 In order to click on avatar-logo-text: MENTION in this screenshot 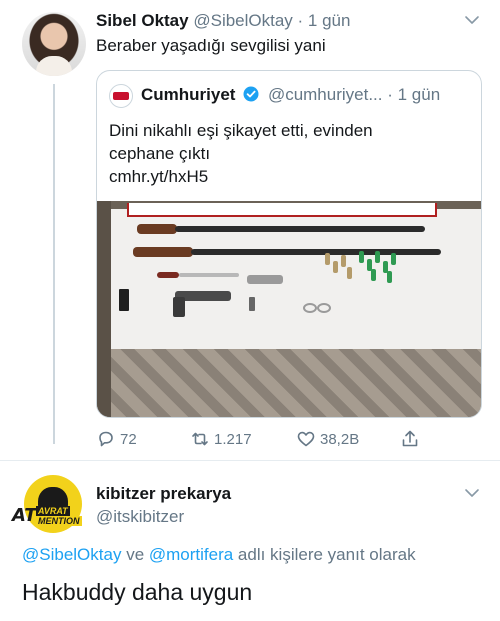, I will do `click(59, 521)`.